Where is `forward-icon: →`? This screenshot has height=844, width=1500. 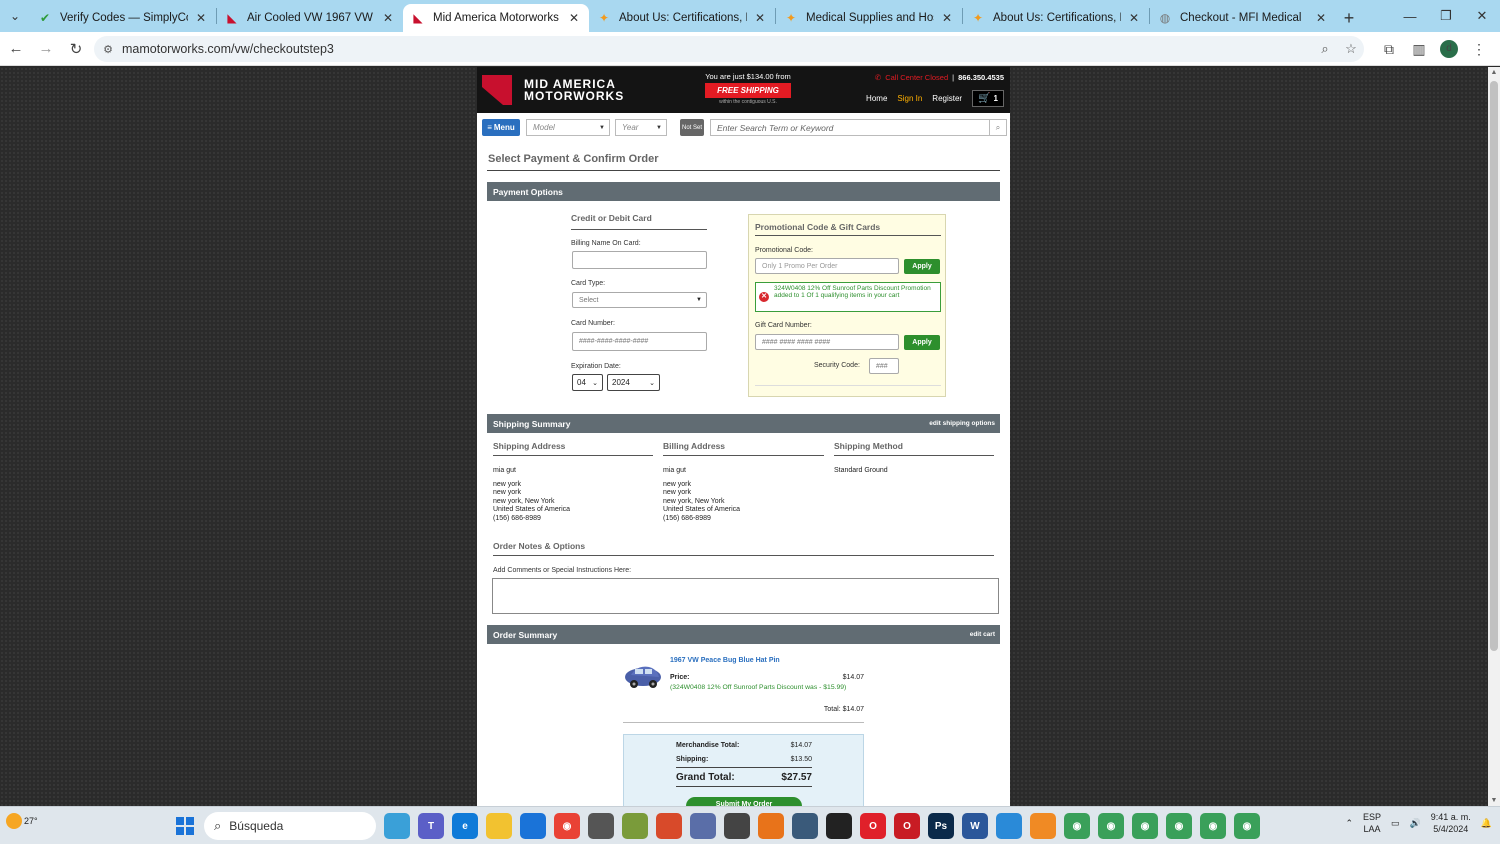
forward-icon: → is located at coordinates (46, 49).